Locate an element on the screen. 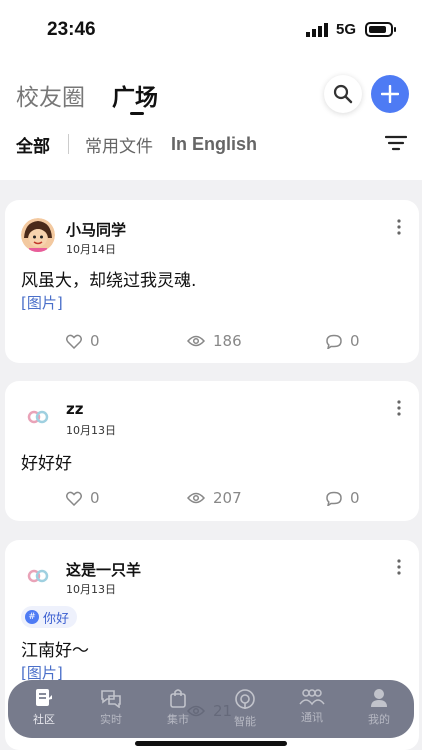 This screenshot has height=750, width=422. post-content: 好好好 is located at coordinates (46, 464).